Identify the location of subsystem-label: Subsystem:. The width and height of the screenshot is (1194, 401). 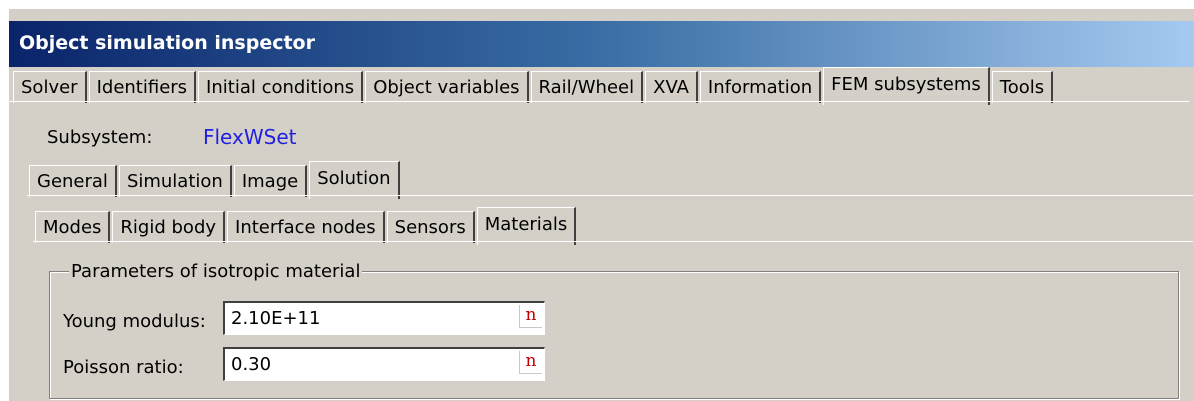
(100, 137).